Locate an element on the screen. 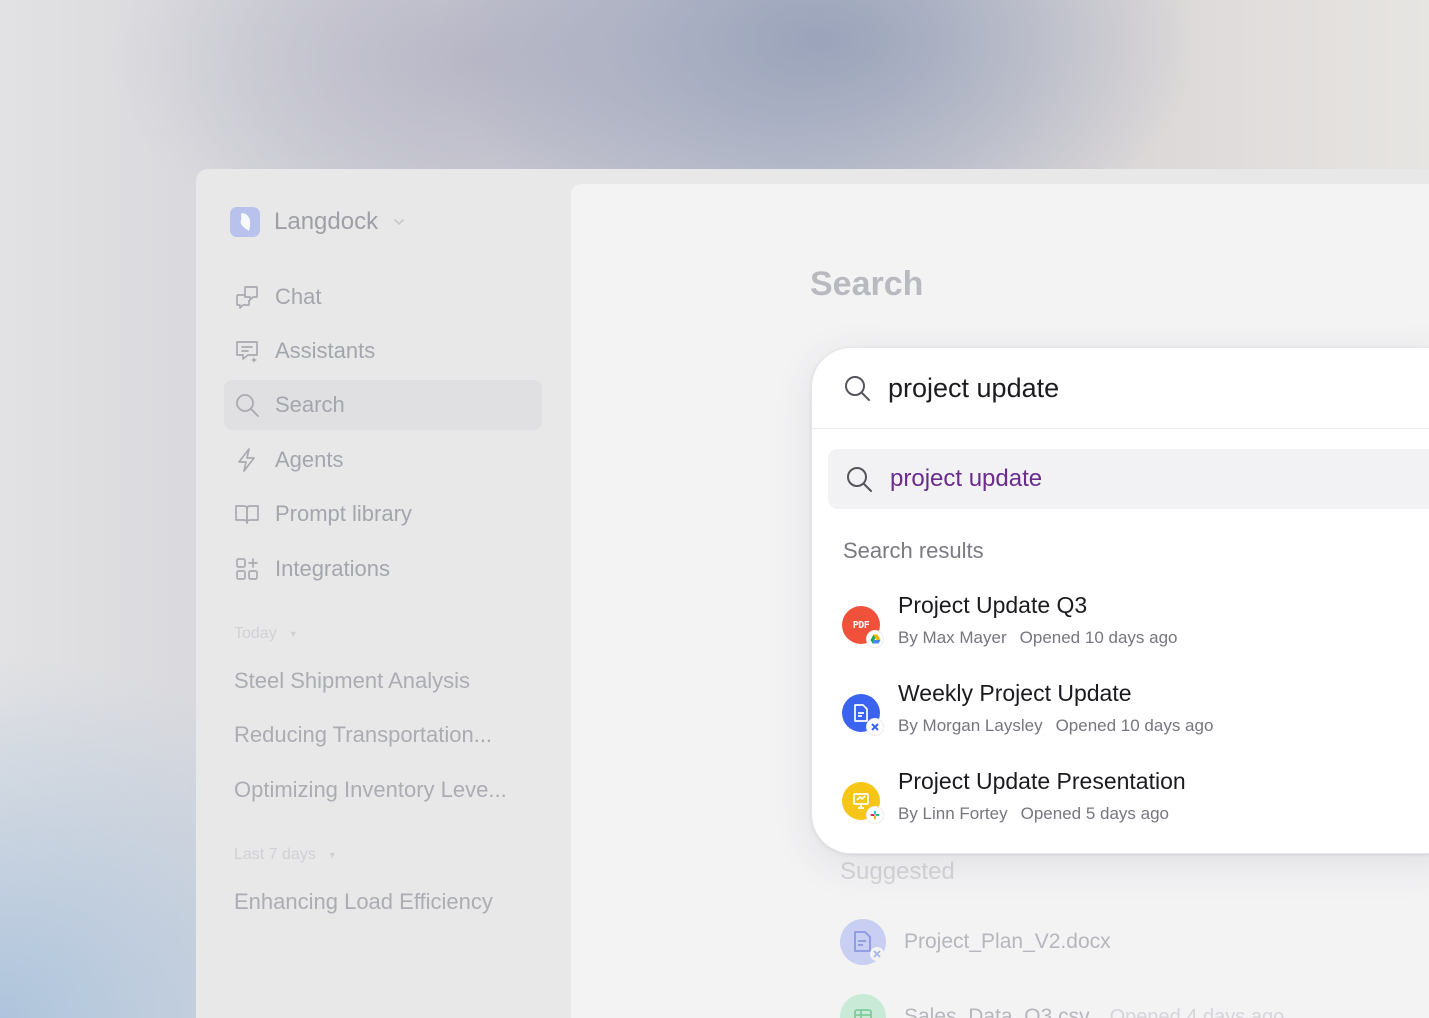 The image size is (1429, 1018). history-group-last-7-days: Last 7 days ▼ is located at coordinates (285, 855).